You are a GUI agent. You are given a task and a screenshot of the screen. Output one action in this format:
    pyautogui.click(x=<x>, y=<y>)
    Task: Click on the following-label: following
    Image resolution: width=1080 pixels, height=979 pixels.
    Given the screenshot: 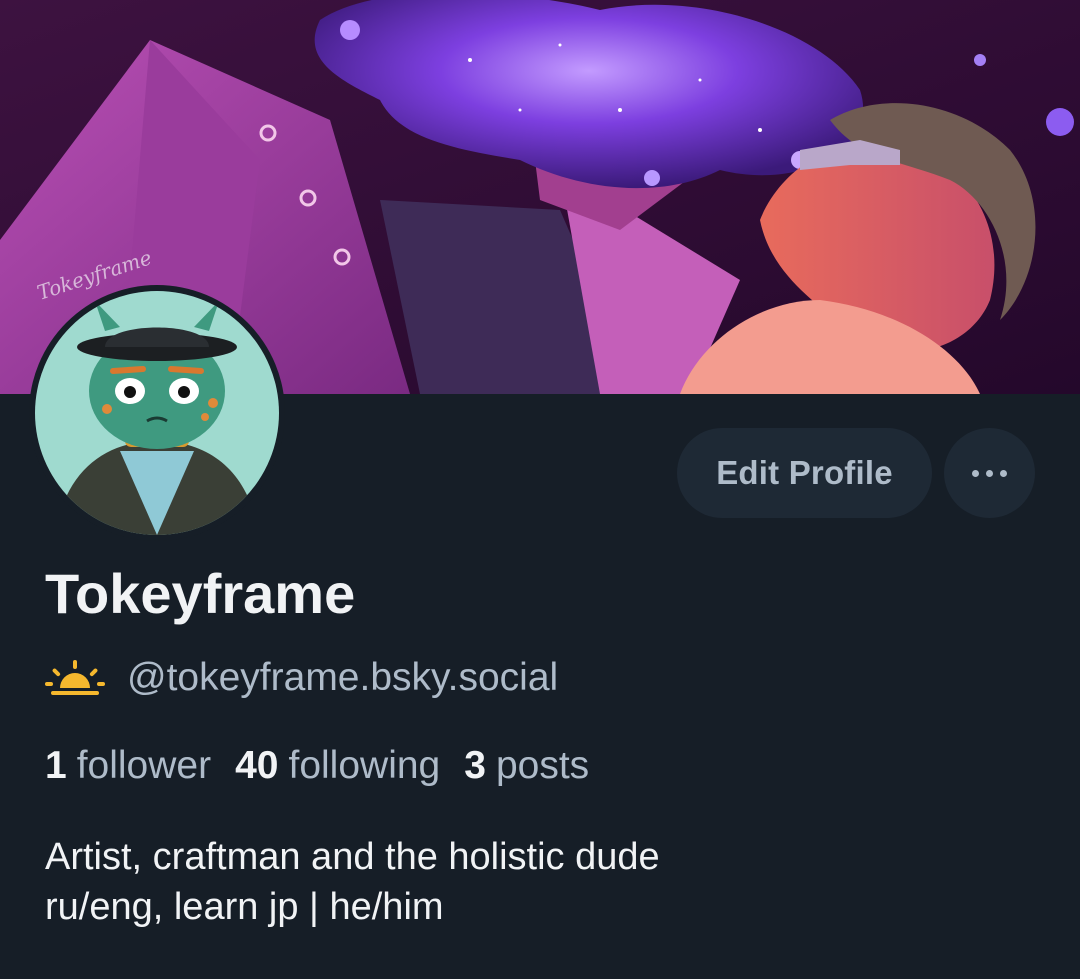 What is the action you would take?
    pyautogui.click(x=364, y=765)
    